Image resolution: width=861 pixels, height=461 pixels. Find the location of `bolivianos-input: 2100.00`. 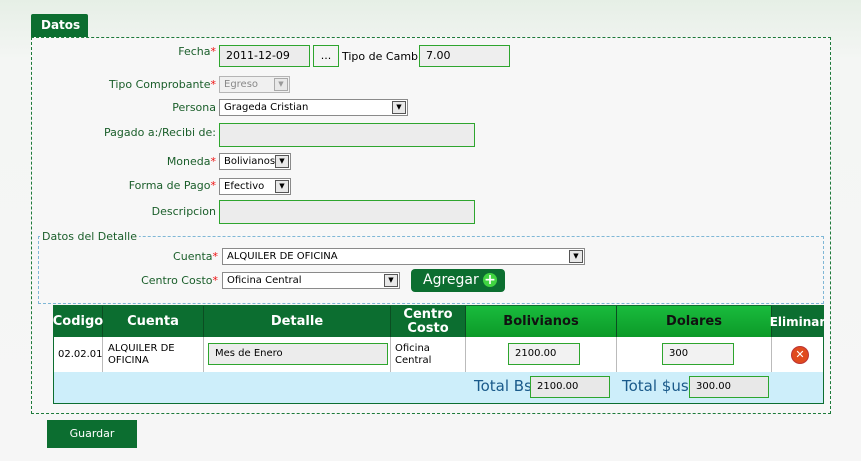

bolivianos-input: 2100.00 is located at coordinates (544, 354).